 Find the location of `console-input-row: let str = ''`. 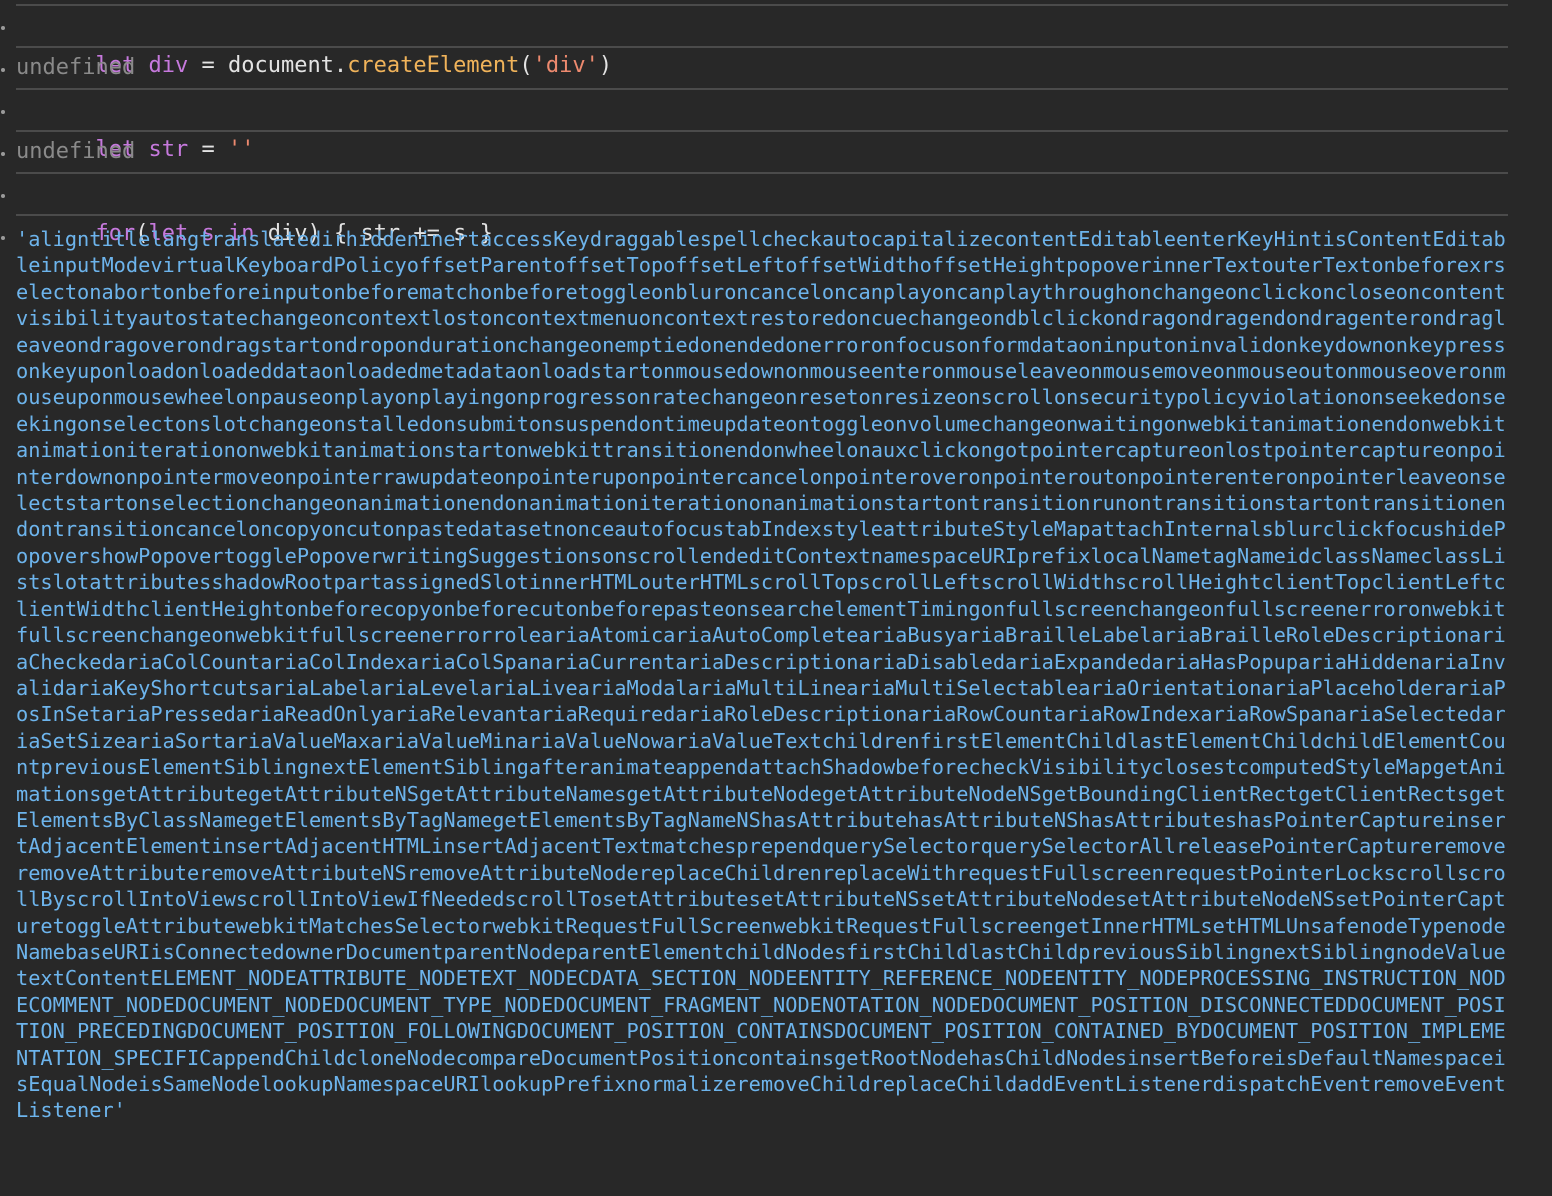

console-input-row: let str = '' is located at coordinates (754, 125).